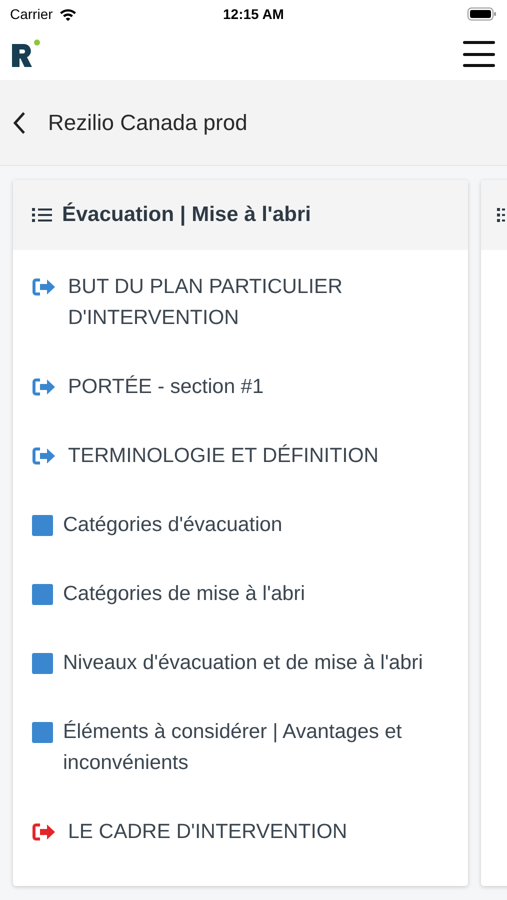  Describe the element at coordinates (31, 14) in the screenshot. I see `carrier-label: Carrier` at that location.